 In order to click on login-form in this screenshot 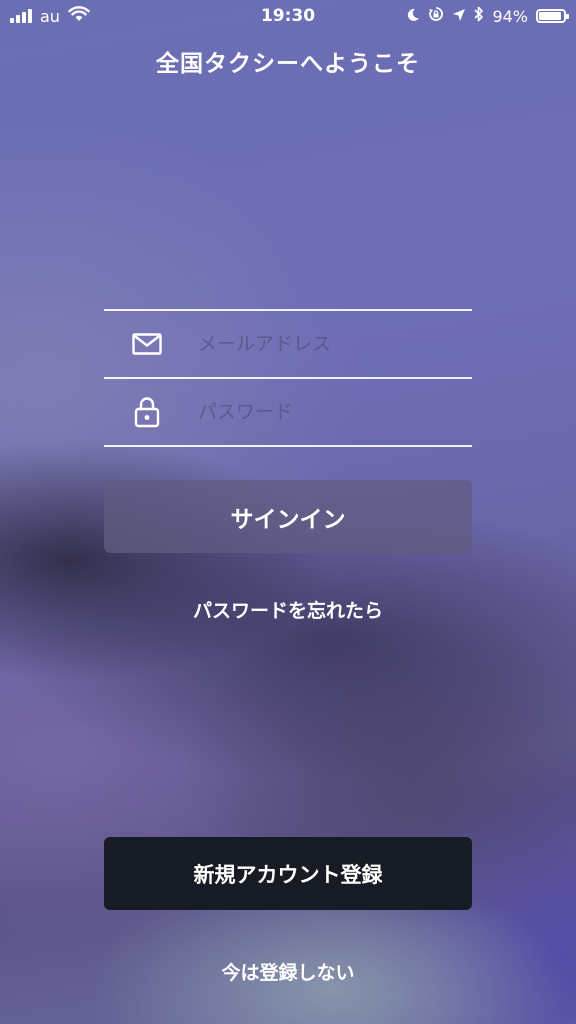, I will do `click(288, 378)`.